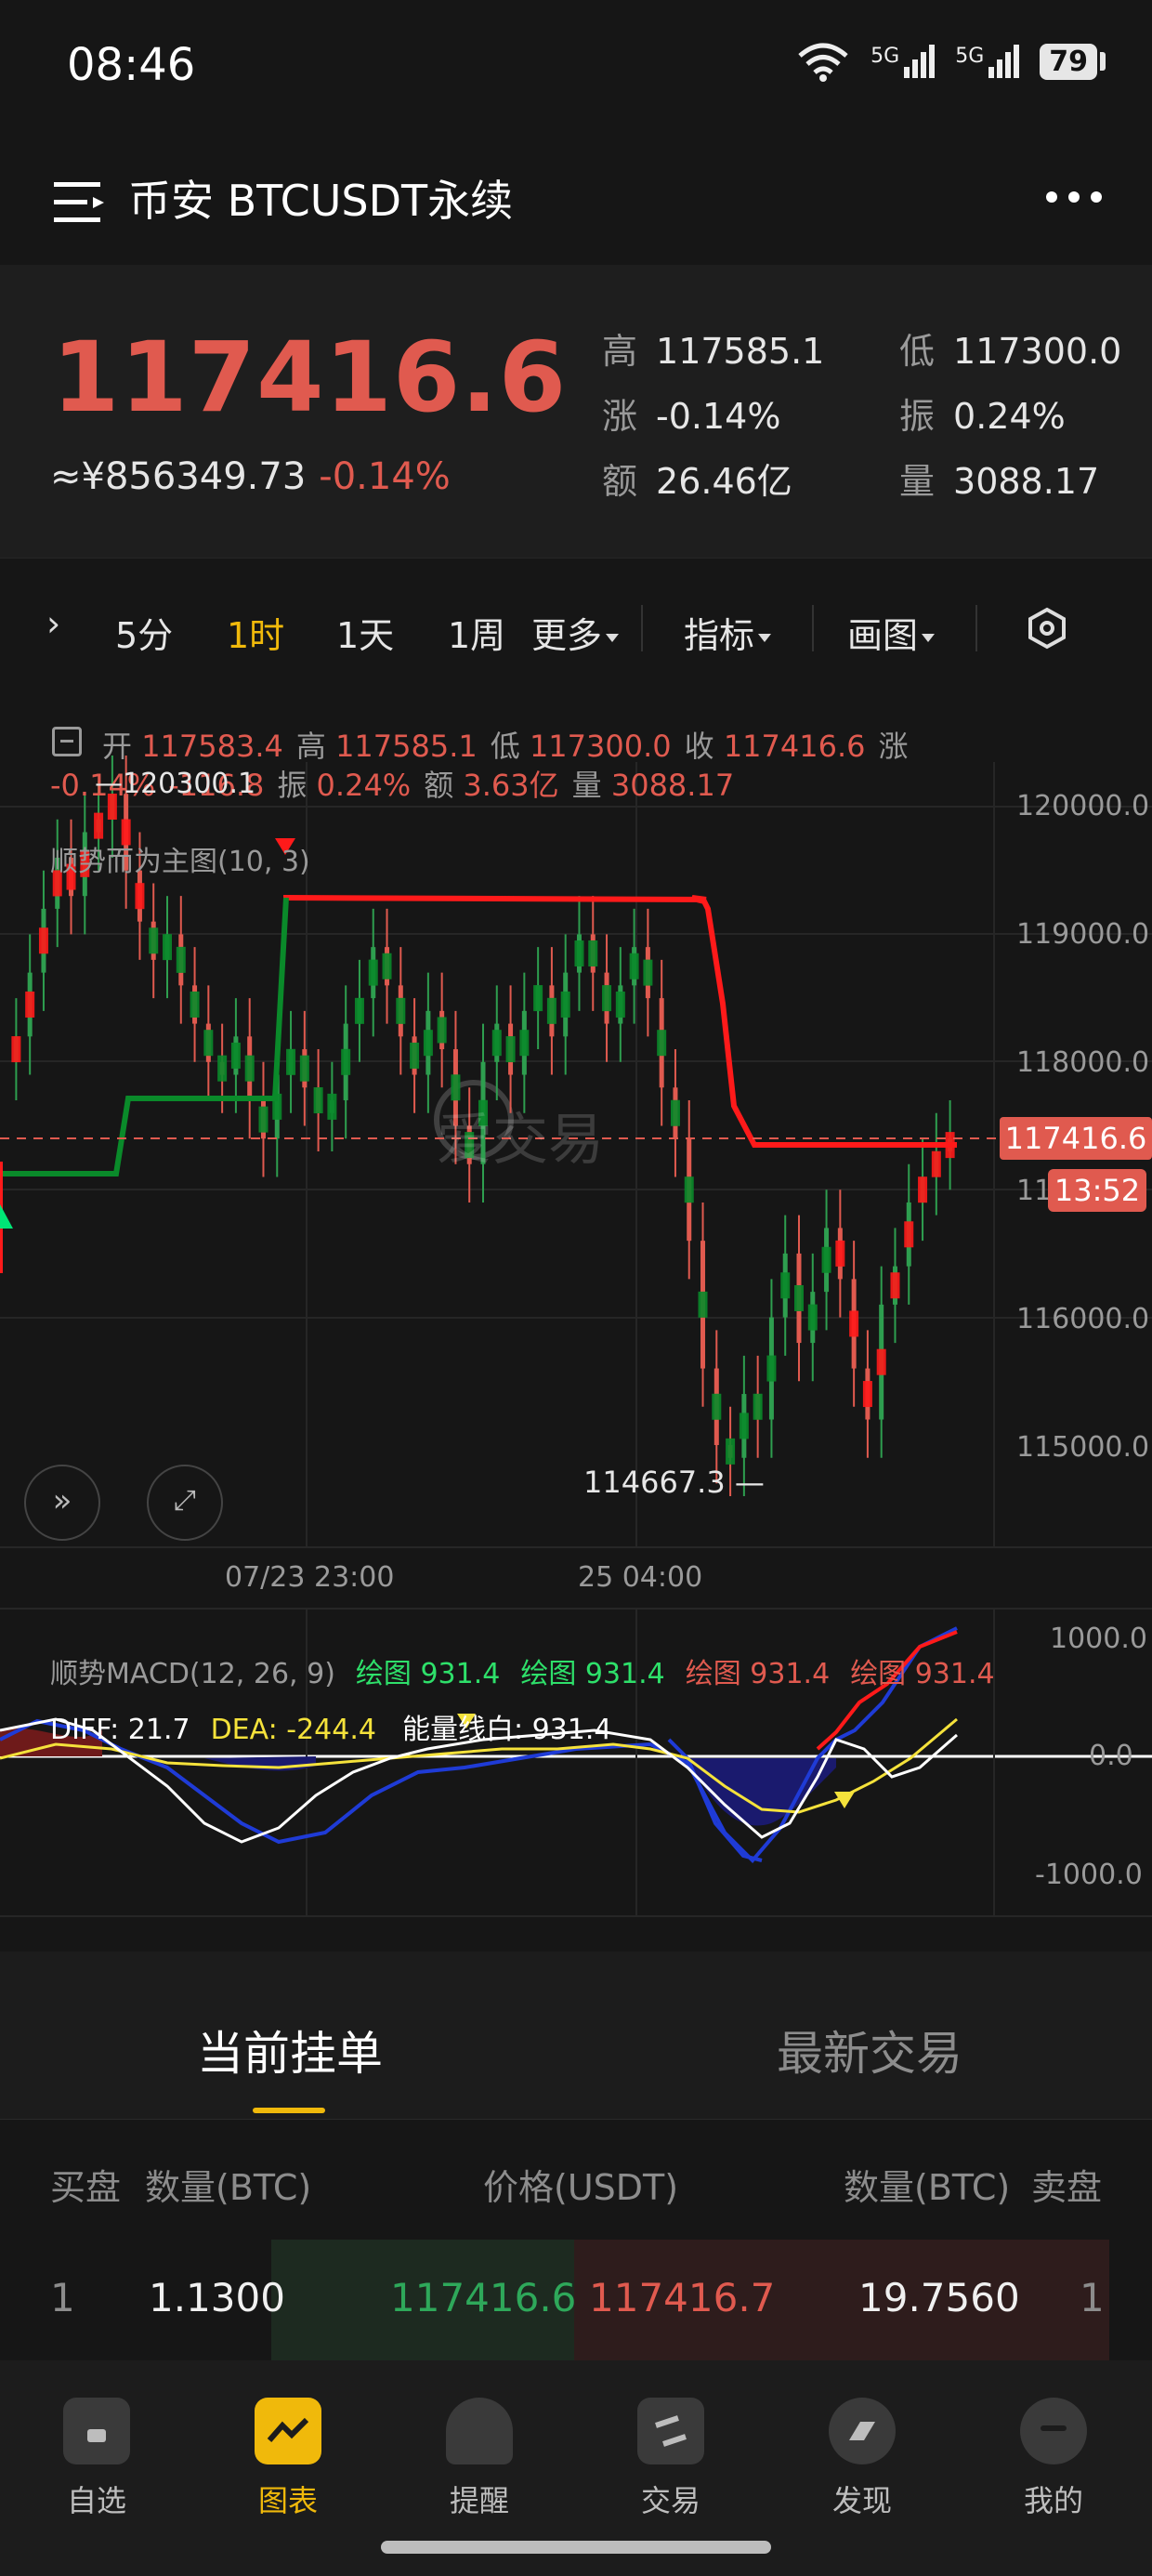 Image resolution: width=1152 pixels, height=2576 pixels. Describe the element at coordinates (320, 198) in the screenshot. I see `page-title: 币安 BTCUSDT永续` at that location.